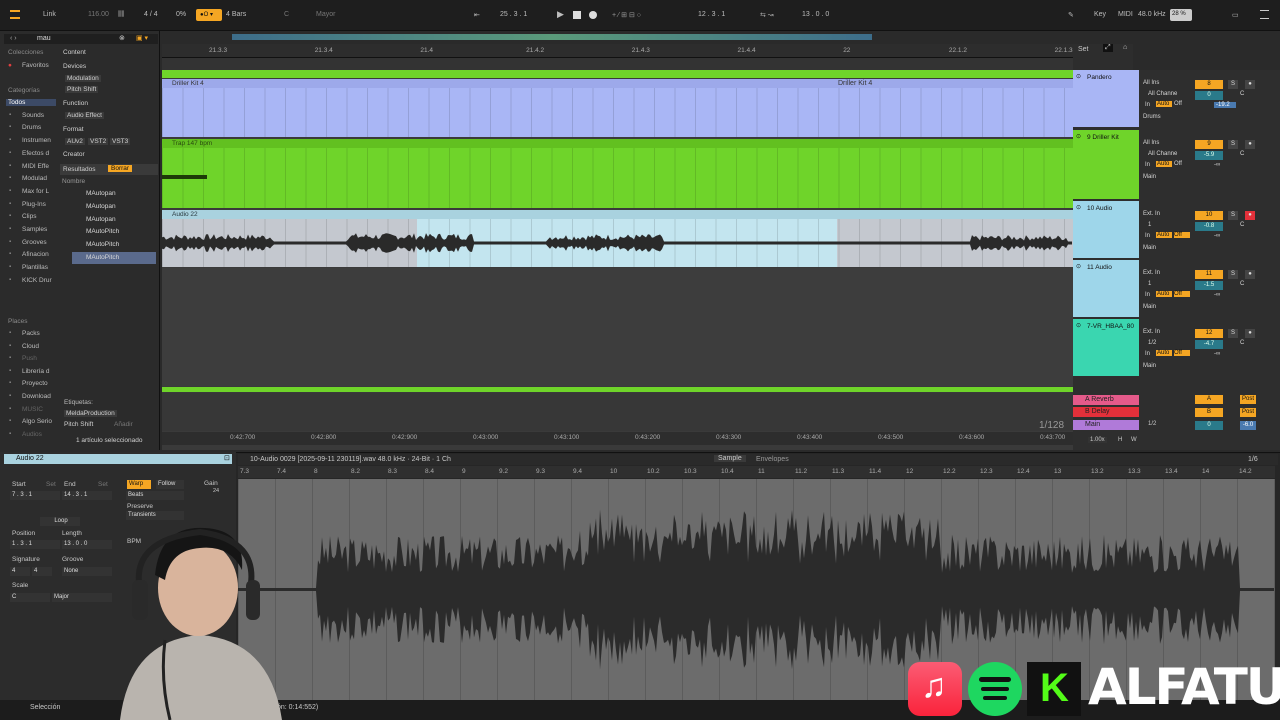  What do you see at coordinates (20, 571) in the screenshot?
I see `sig-numerator: 4` at bounding box center [20, 571].